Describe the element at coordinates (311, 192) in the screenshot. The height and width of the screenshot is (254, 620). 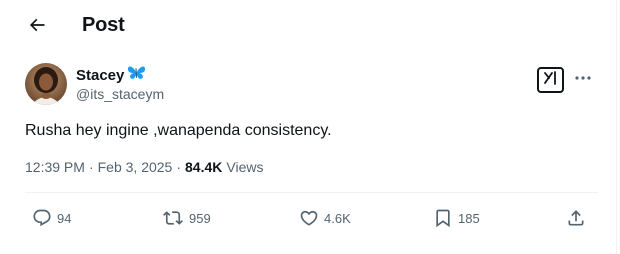
I see `divider` at that location.